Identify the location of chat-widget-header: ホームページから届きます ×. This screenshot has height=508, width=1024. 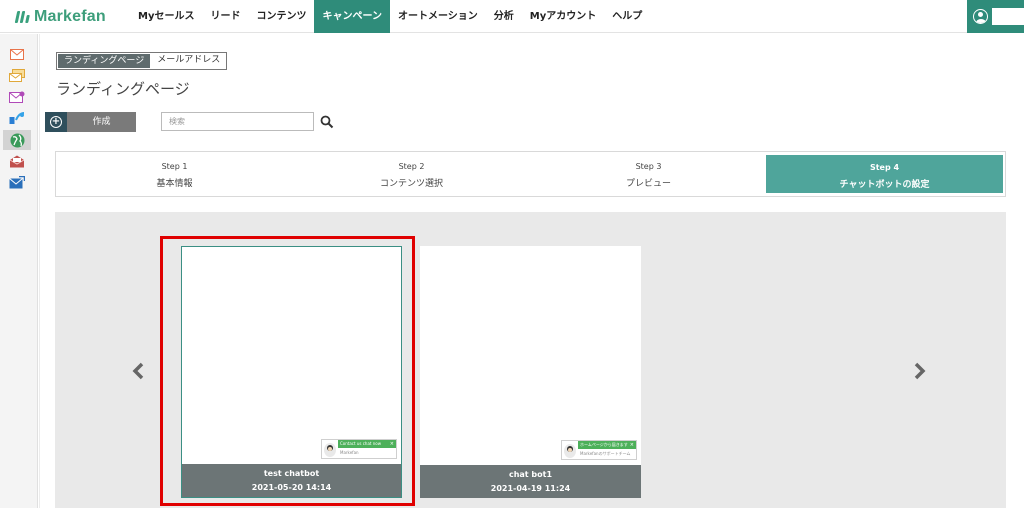
(607, 445).